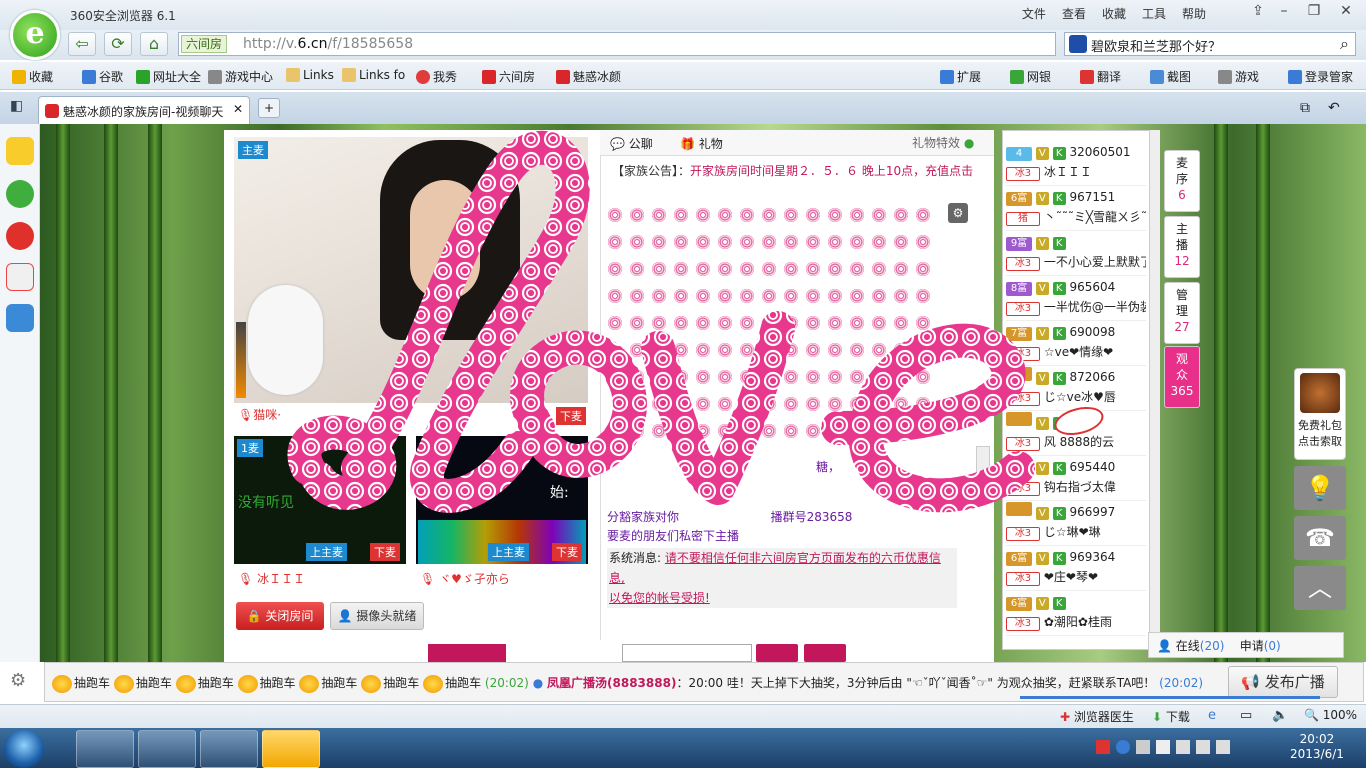  I want to click on tab-active: 魅惑冰颜的家族房间-视频聊天 ✕, so click(144, 110).